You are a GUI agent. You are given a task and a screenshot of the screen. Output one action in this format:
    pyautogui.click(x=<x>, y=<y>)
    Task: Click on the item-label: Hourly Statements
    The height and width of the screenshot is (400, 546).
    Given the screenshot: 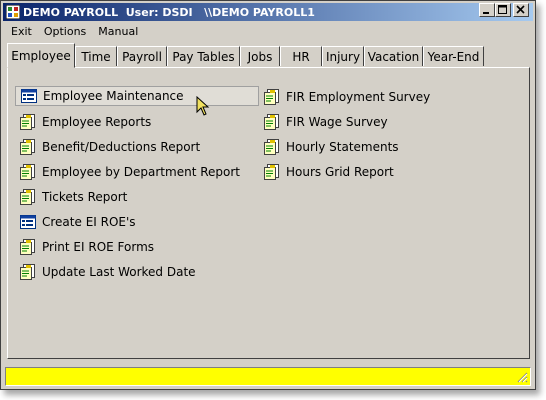 What is the action you would take?
    pyautogui.click(x=342, y=147)
    